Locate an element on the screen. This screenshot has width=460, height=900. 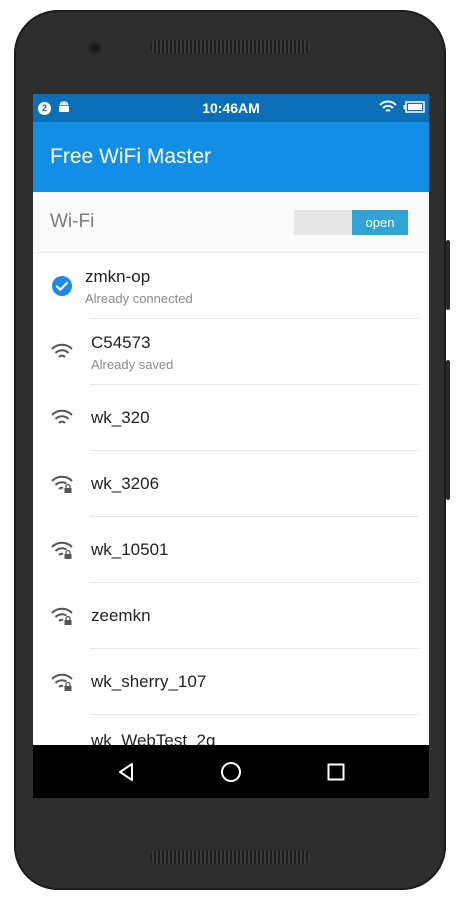
network-item: wk_3206 is located at coordinates (231, 484).